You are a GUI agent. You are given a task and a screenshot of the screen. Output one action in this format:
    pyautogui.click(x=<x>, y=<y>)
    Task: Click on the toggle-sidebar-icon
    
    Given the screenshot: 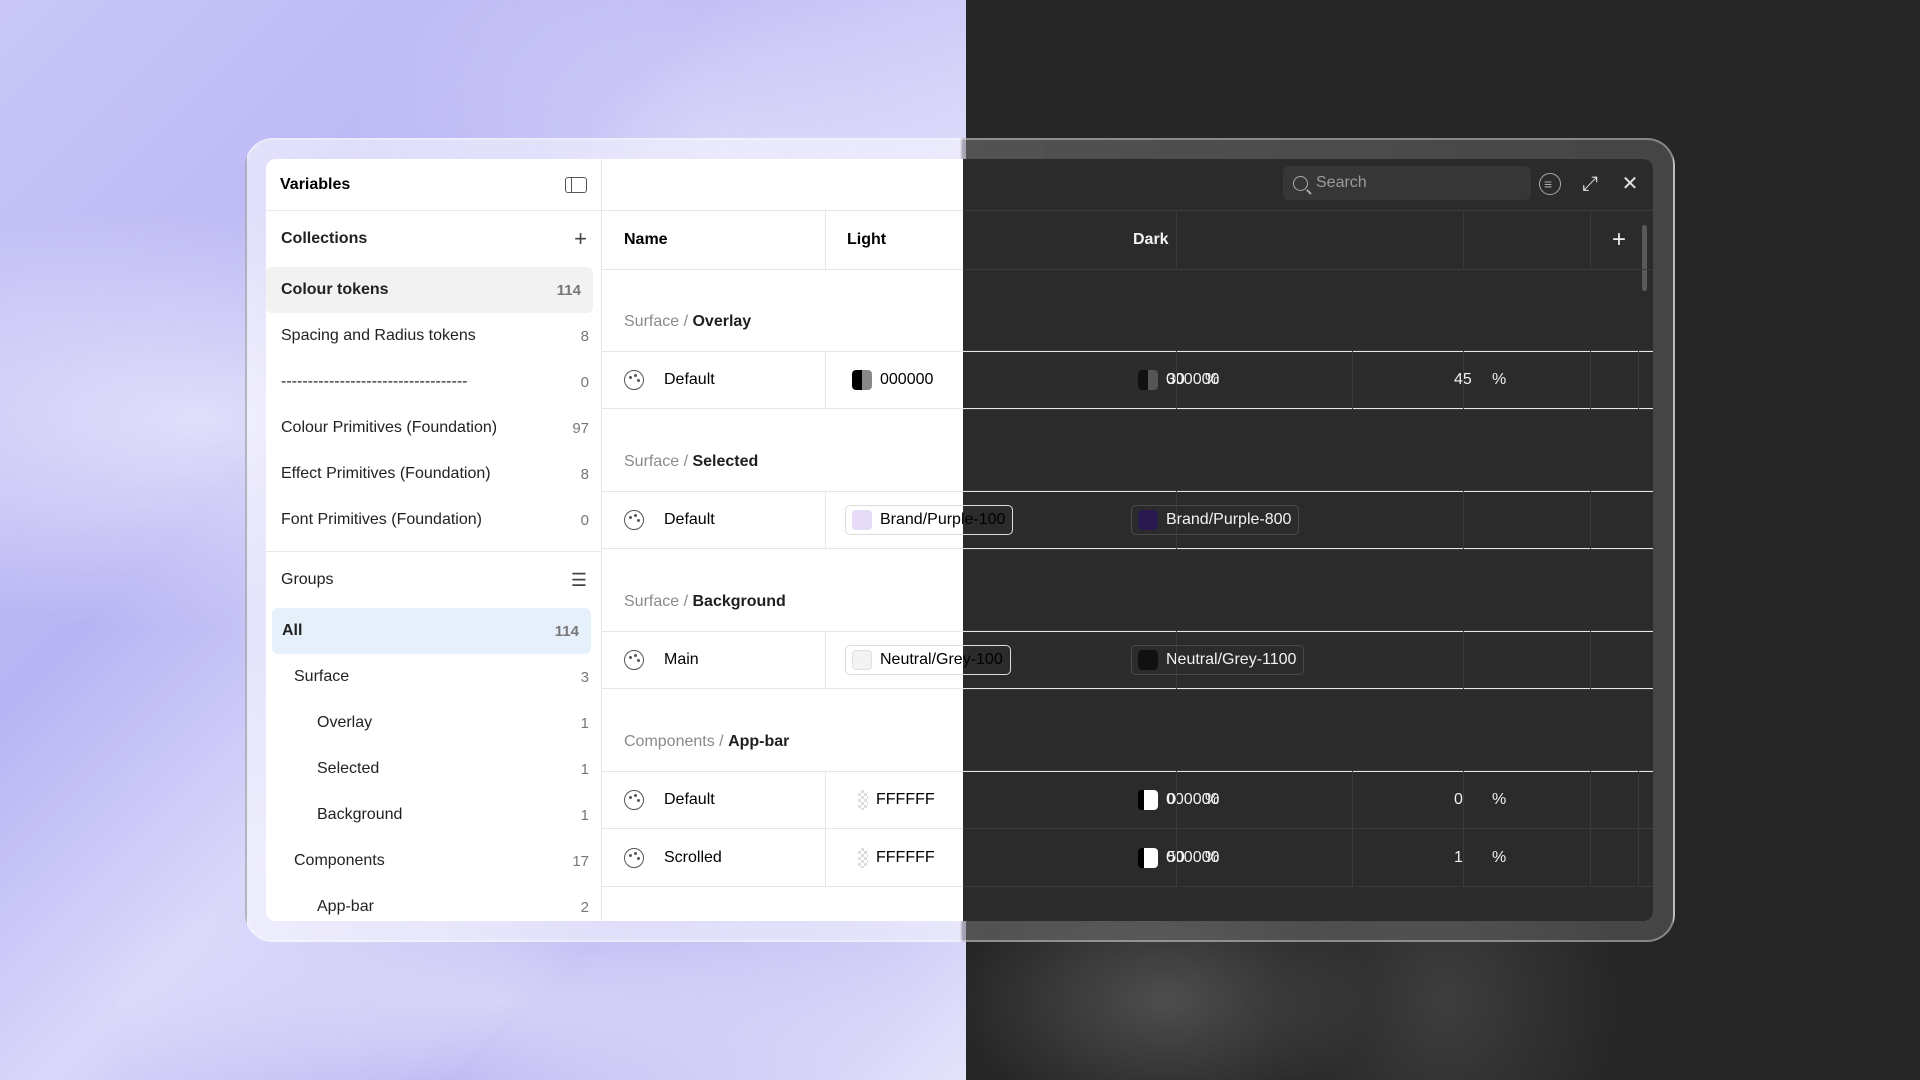 What is the action you would take?
    pyautogui.click(x=576, y=184)
    